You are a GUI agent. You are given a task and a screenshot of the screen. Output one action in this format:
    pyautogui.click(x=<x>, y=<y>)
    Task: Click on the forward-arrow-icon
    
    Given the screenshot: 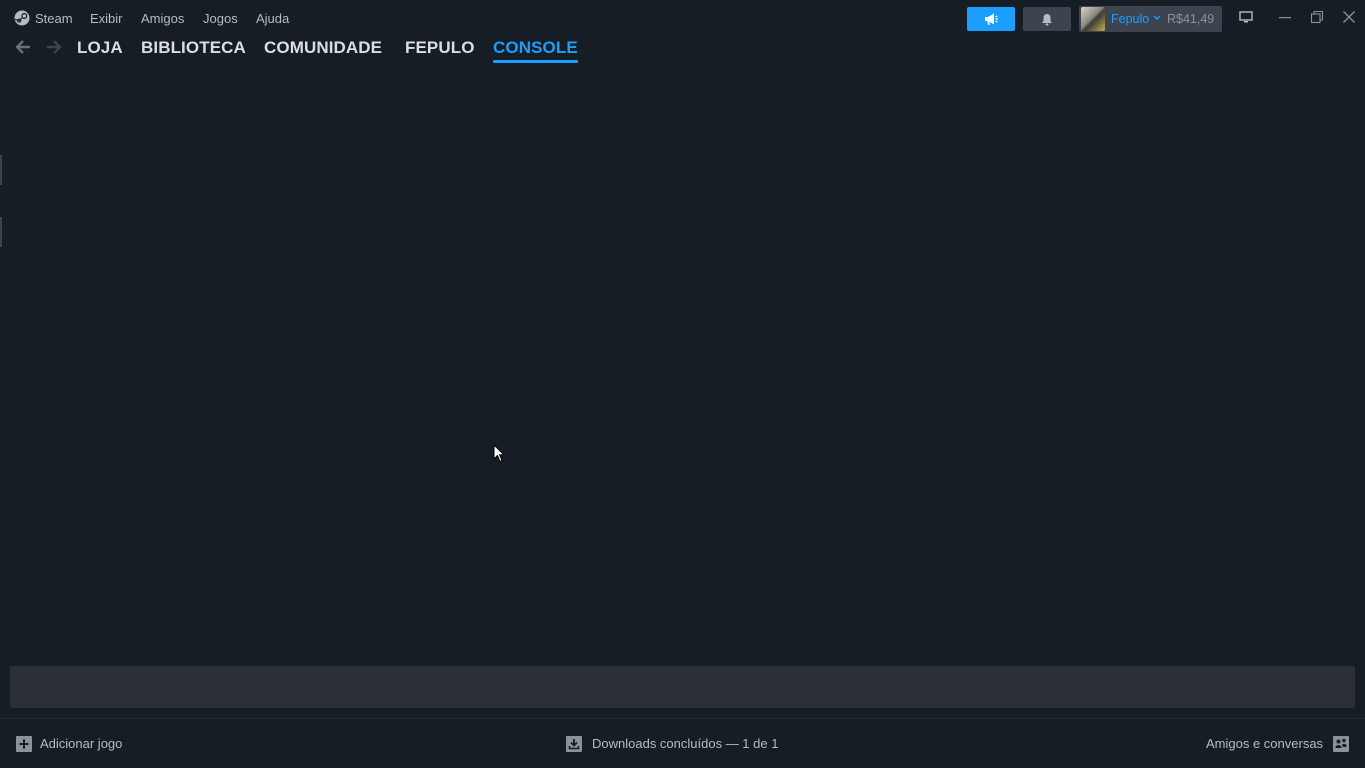 What is the action you would take?
    pyautogui.click(x=54, y=47)
    